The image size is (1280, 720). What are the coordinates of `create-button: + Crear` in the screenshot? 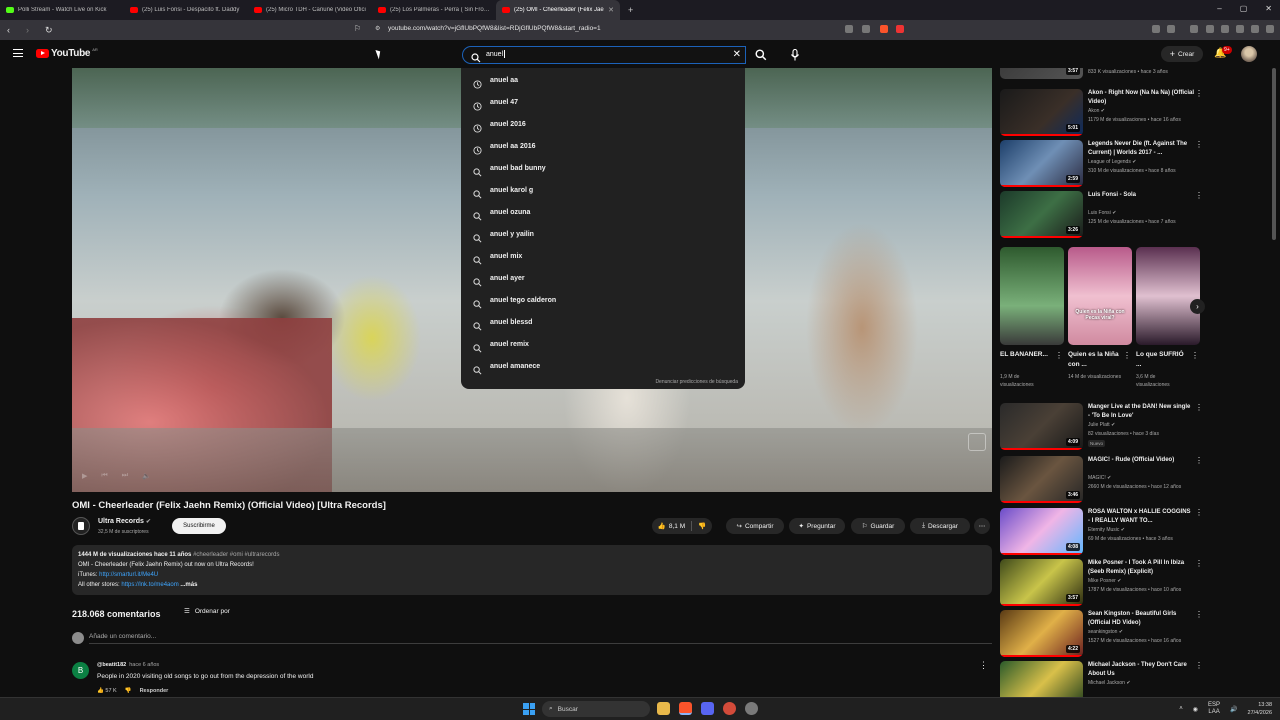 It's located at (1182, 54).